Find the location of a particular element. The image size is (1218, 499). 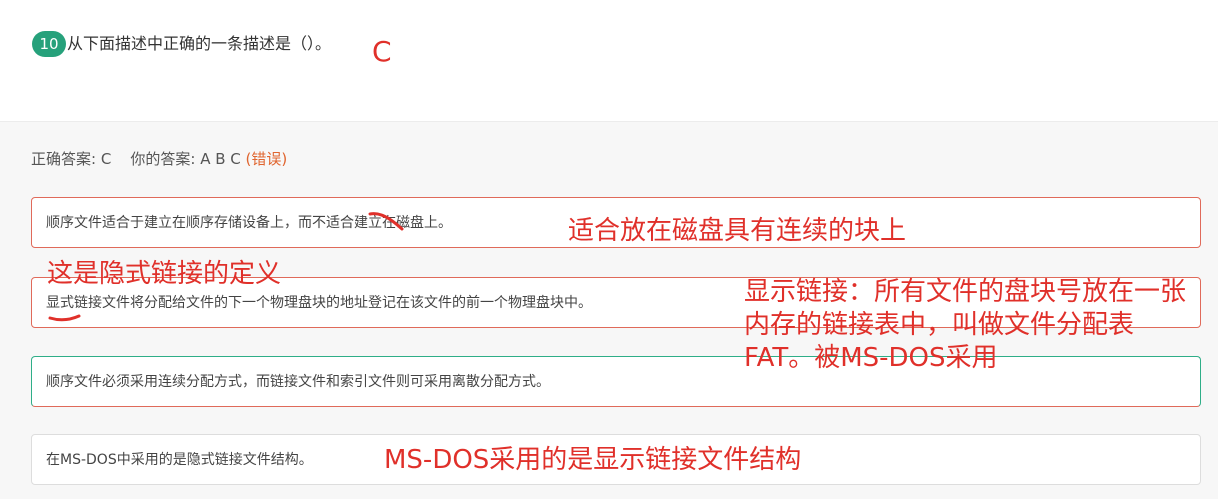

option-a-annotation: 适合放在磁盘具有连续的块上 is located at coordinates (737, 231).